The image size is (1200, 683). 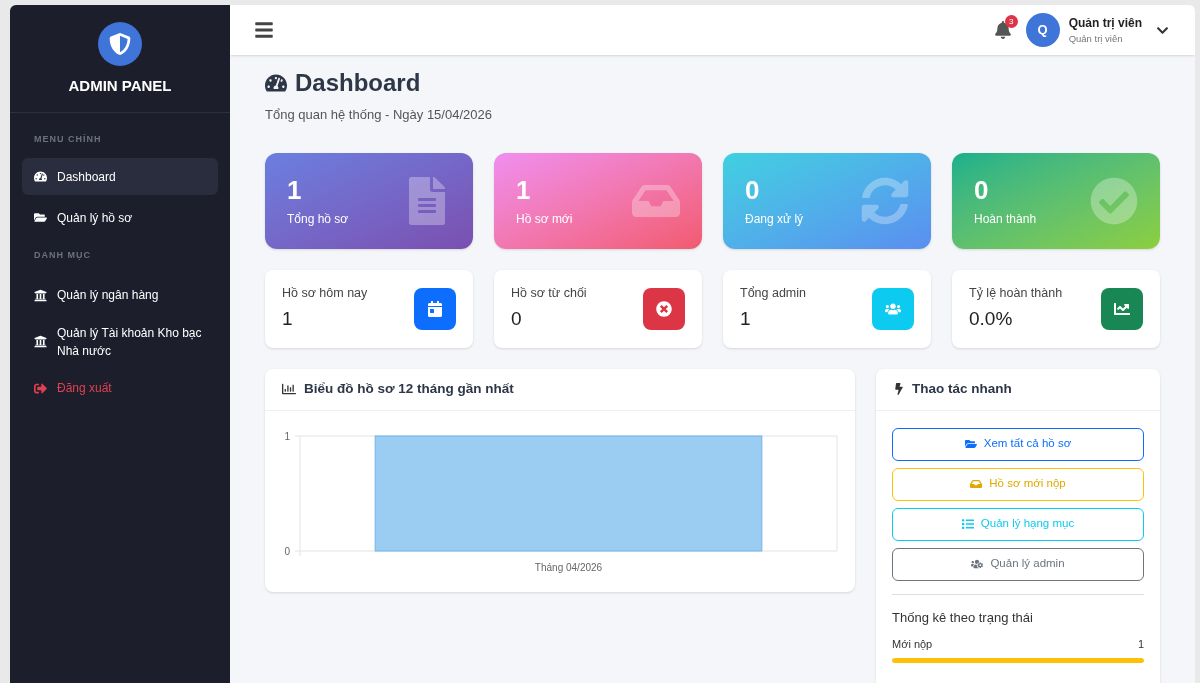 I want to click on notification-badge: 3, so click(x=1011, y=21).